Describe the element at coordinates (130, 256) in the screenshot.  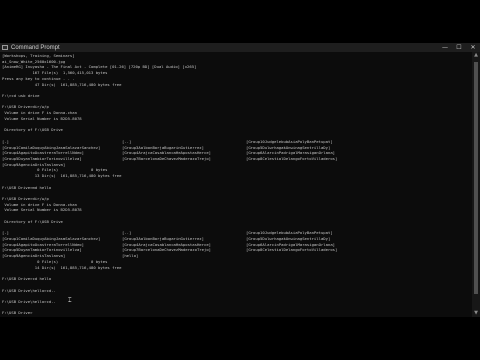
I see `directory-entry: [hello]` at that location.